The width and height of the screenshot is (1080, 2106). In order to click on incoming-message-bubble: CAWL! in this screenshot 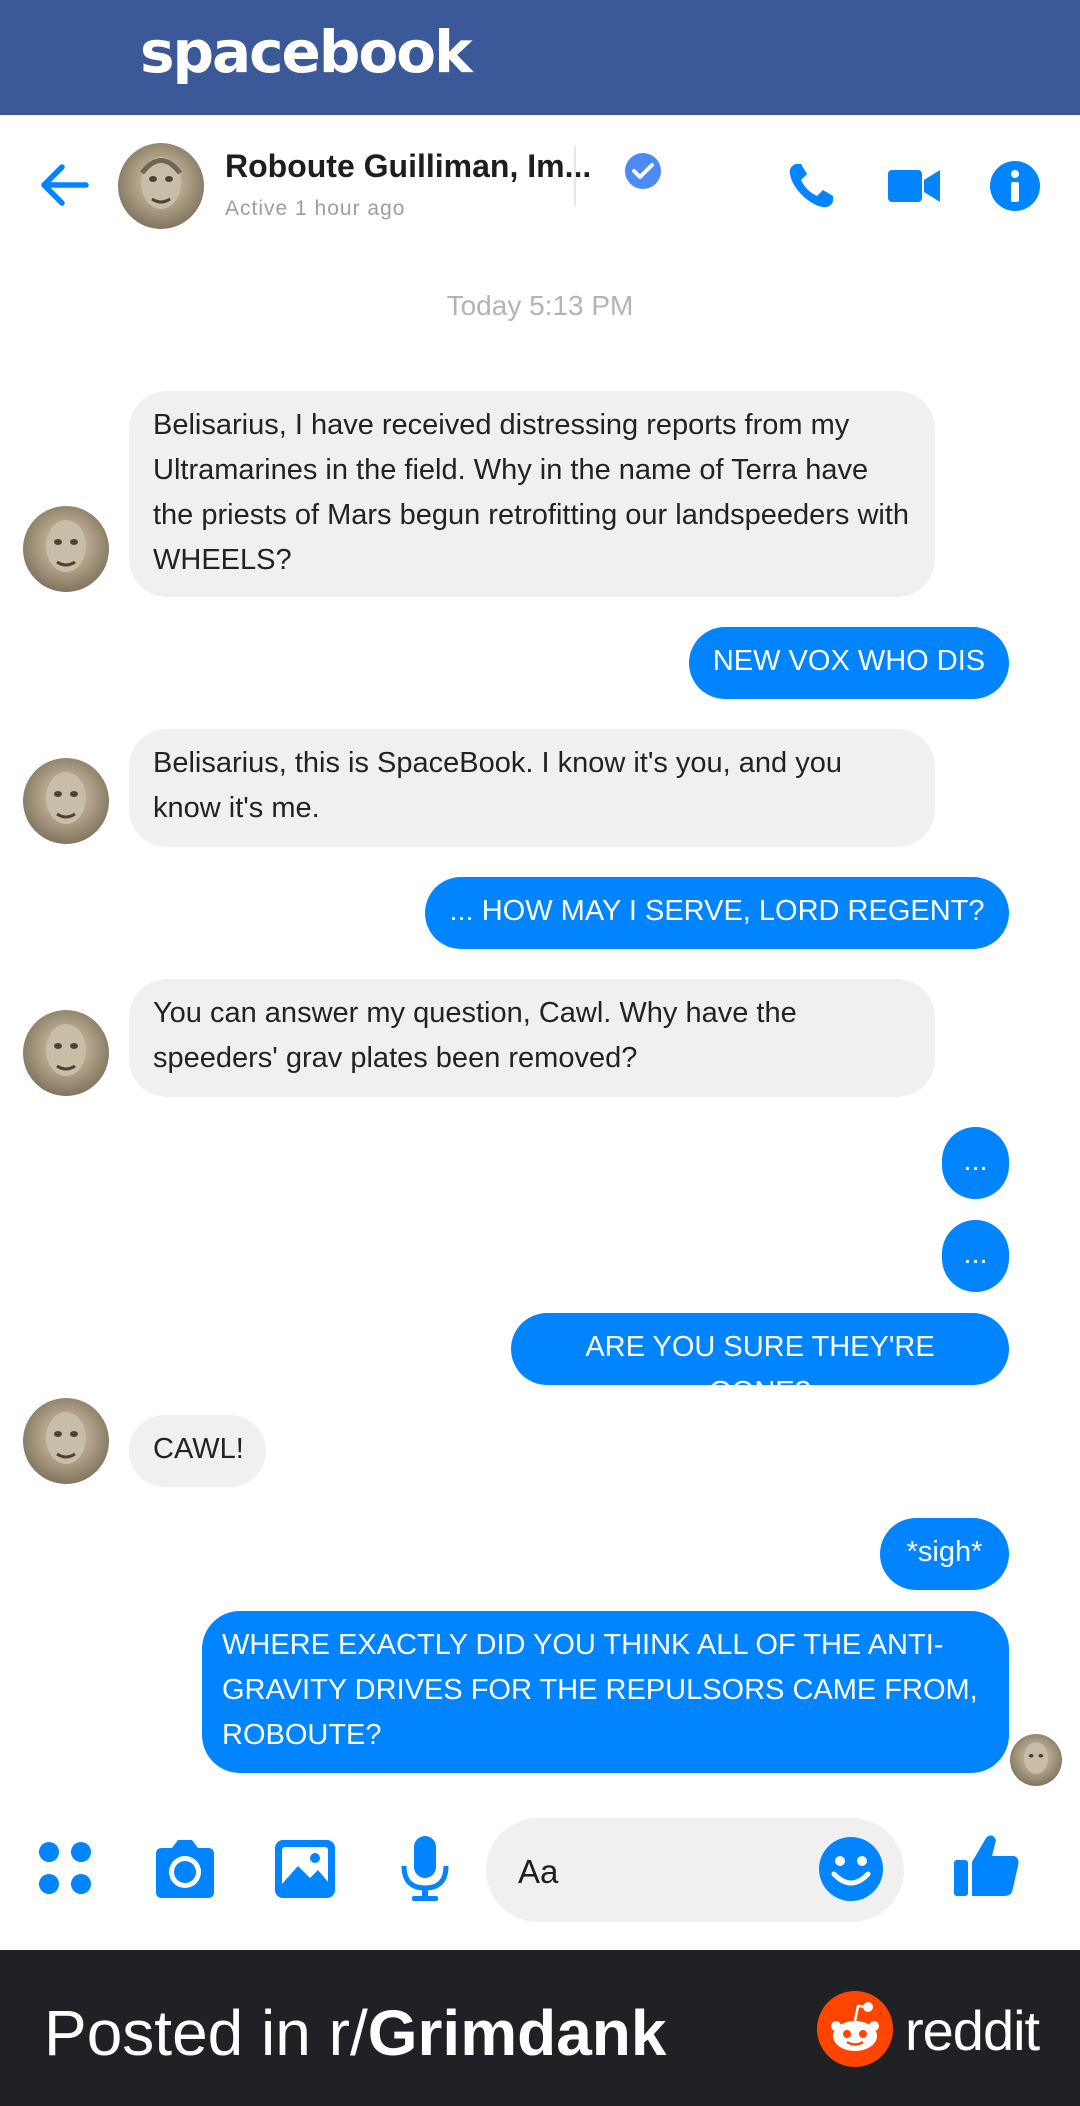, I will do `click(197, 1451)`.